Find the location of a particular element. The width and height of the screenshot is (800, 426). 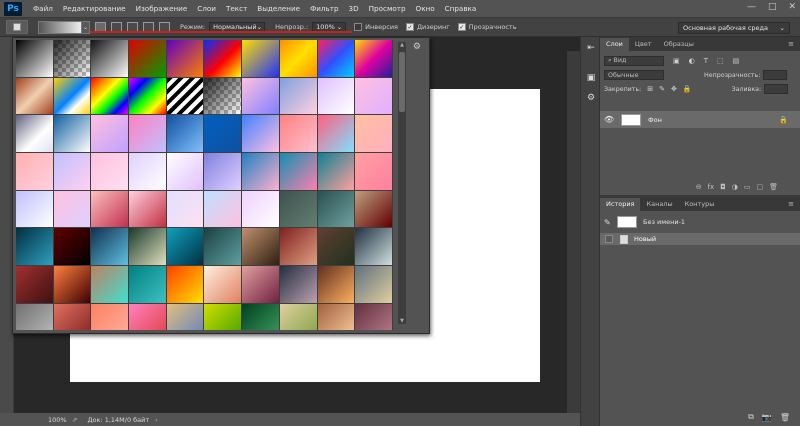

filter-smart-object-icon: ▤ is located at coordinates (736, 61).